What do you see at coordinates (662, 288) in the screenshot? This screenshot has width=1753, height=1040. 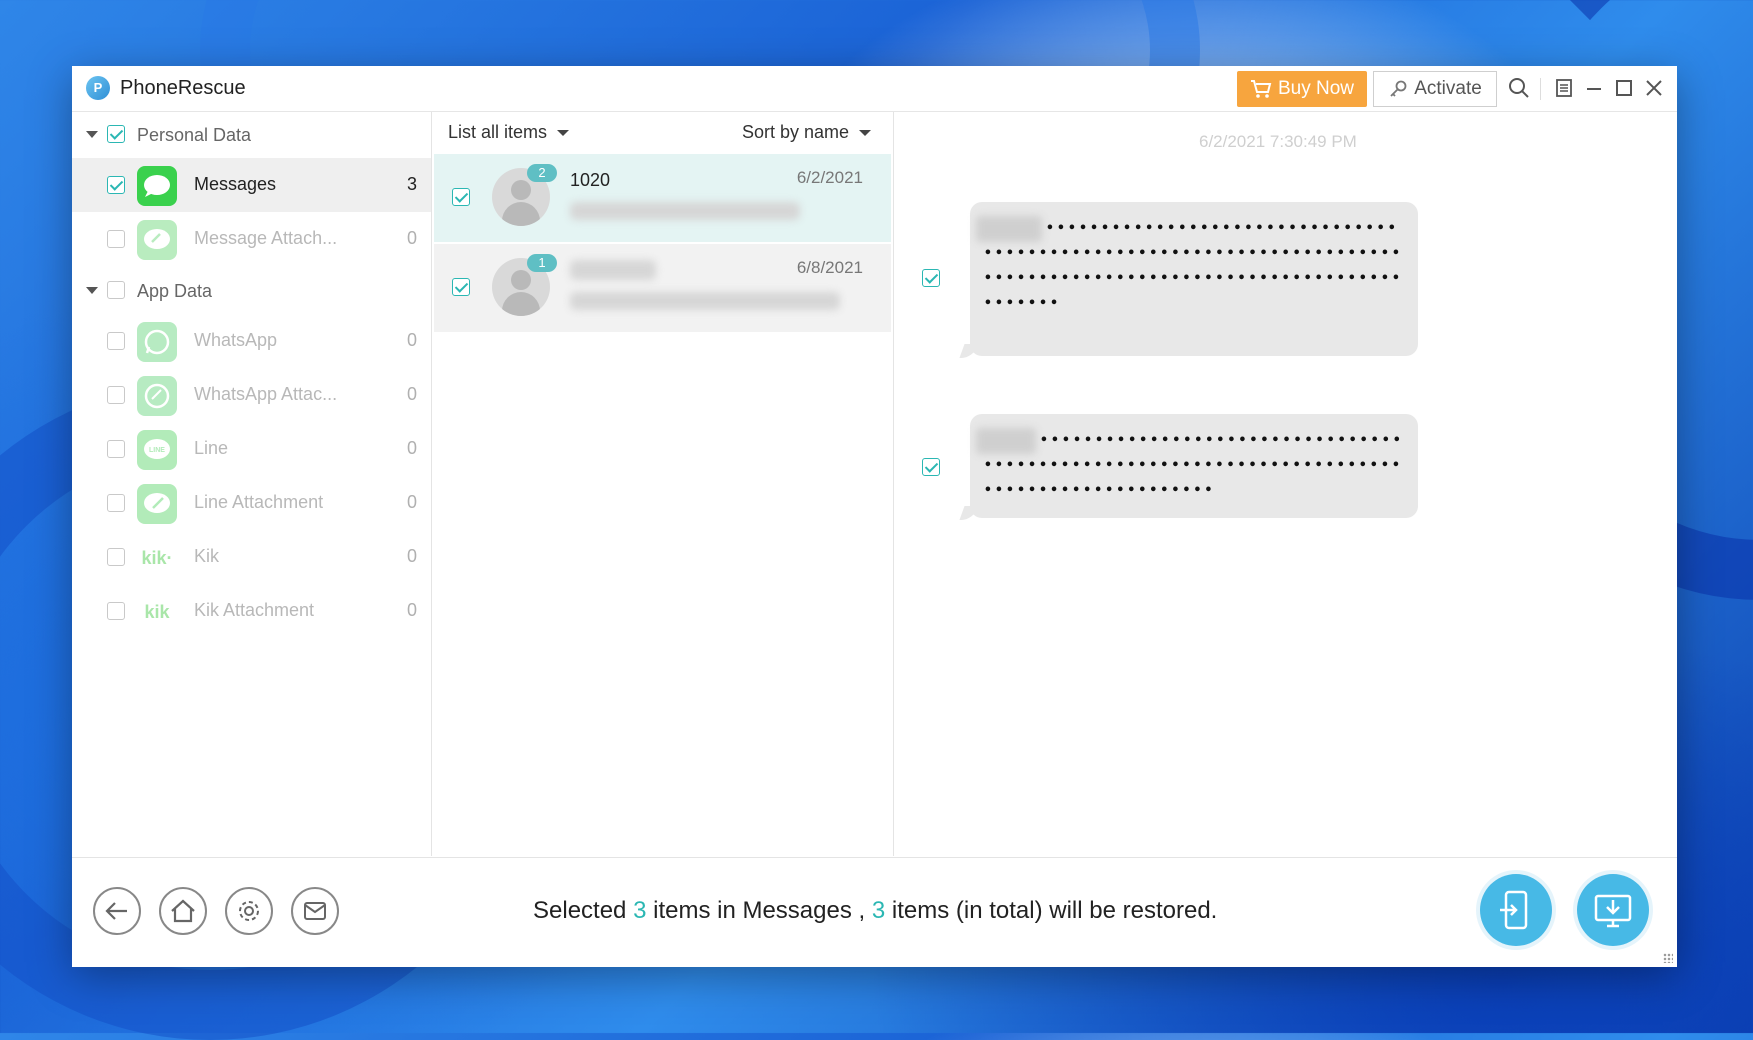 I see `conversation-item: 1 6/8/2021` at bounding box center [662, 288].